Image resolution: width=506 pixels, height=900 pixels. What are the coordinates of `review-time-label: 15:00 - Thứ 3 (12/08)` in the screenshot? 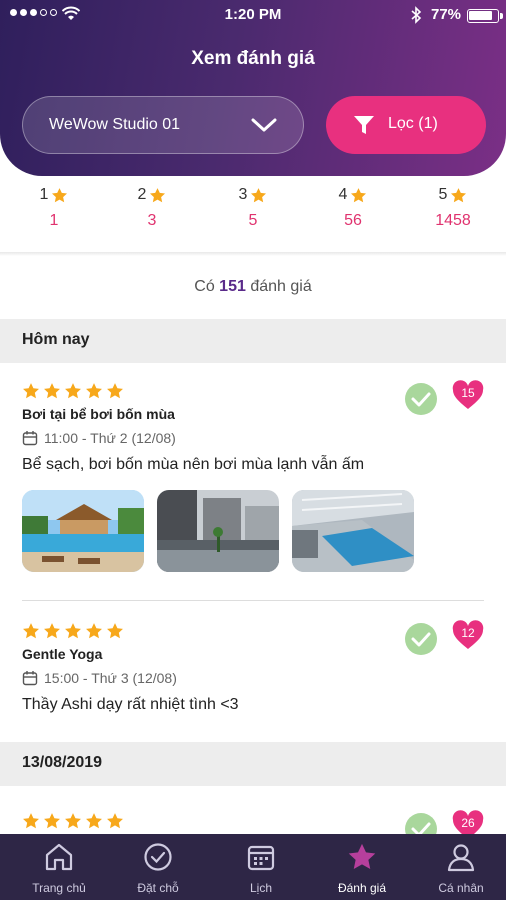 It's located at (110, 678).